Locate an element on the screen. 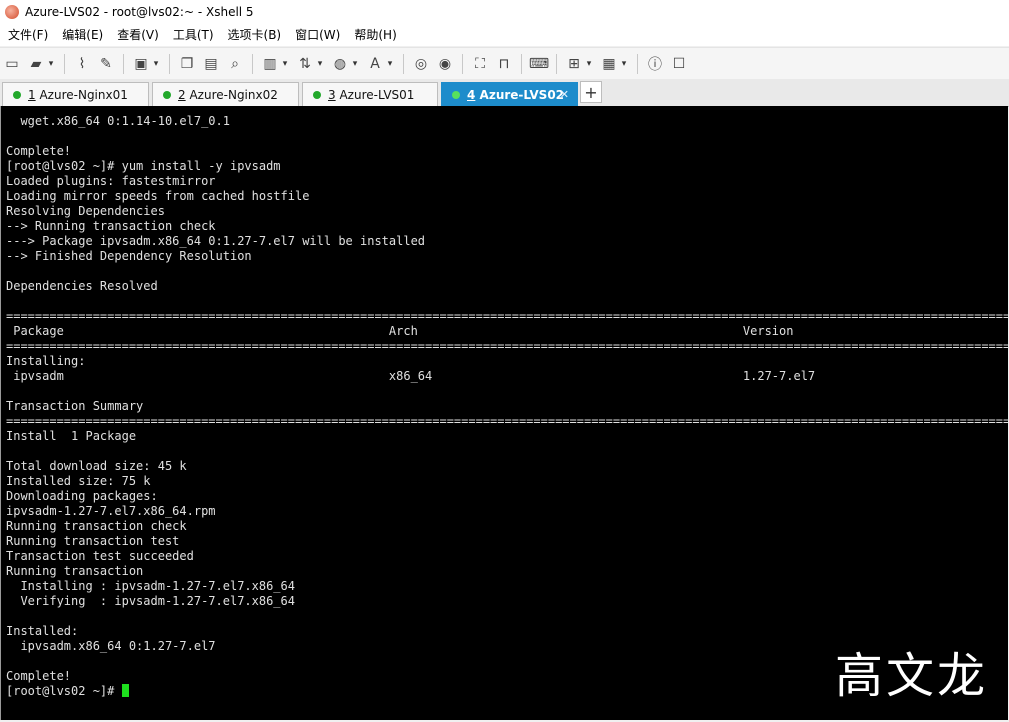  transfer-icon: ⇅ is located at coordinates (305, 64).